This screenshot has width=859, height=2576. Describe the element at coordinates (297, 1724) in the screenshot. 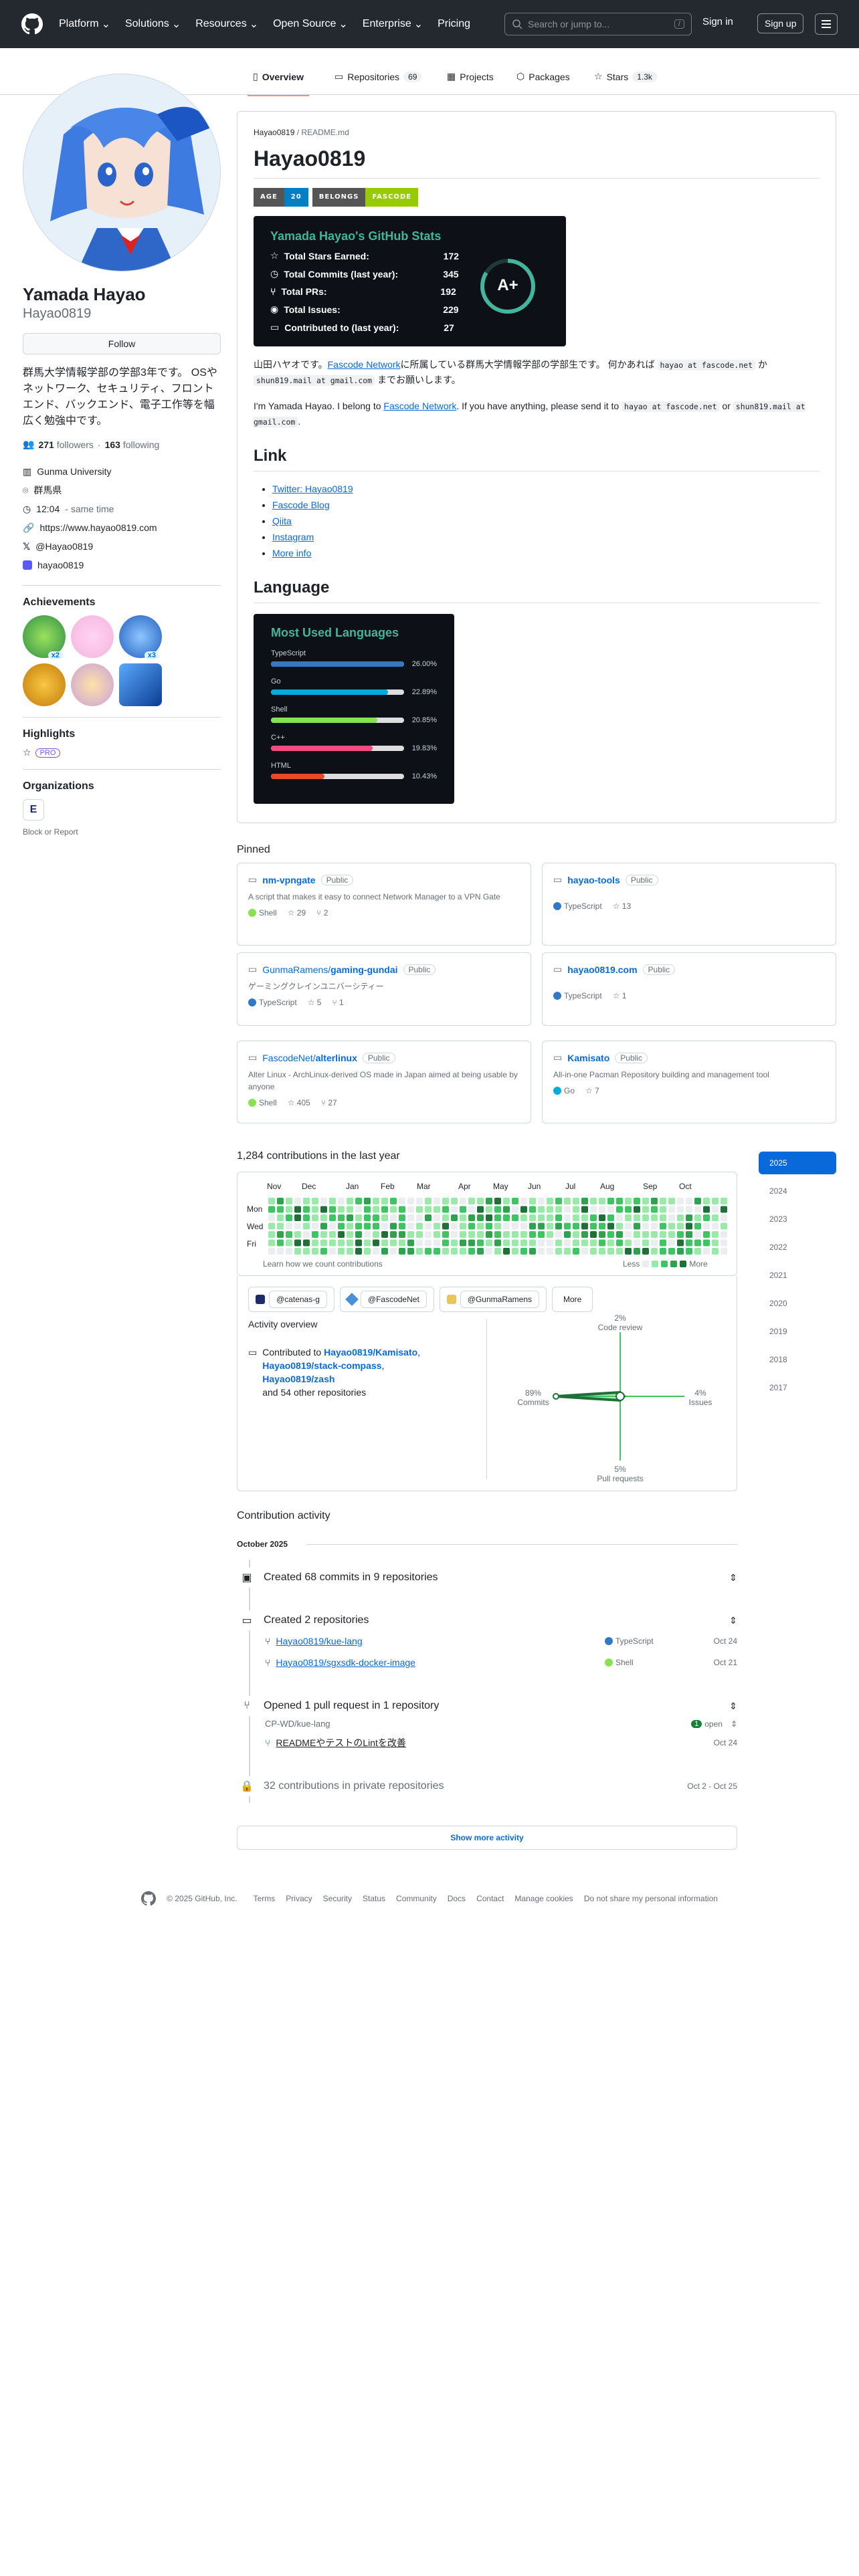

I see `pr-repo-link: CP-WD/kue-lang` at that location.